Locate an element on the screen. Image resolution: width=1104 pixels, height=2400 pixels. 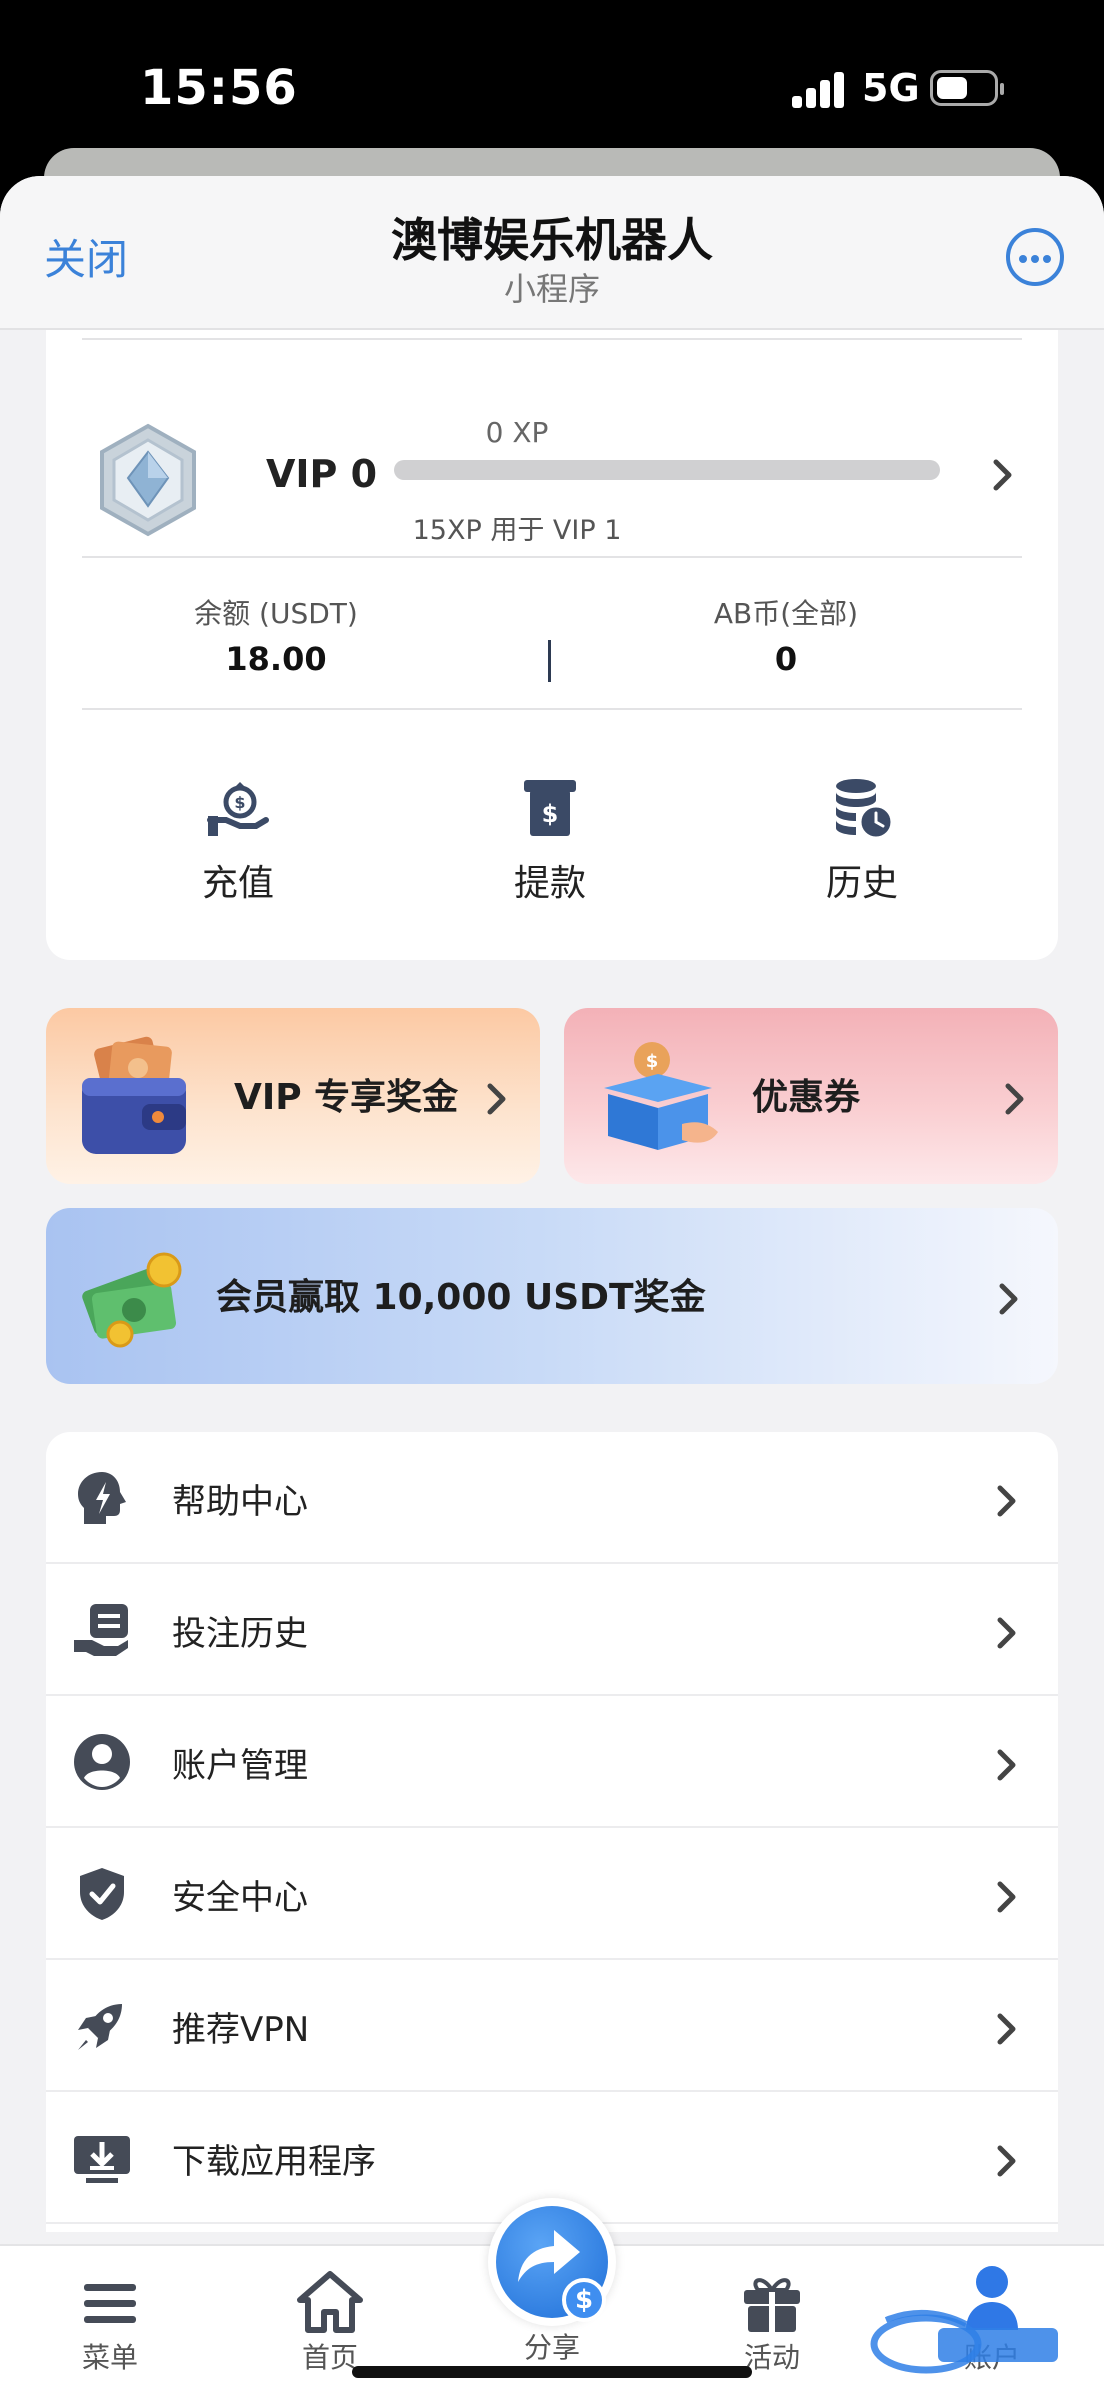
tab-label: 分享 is located at coordinates (551, 2347).